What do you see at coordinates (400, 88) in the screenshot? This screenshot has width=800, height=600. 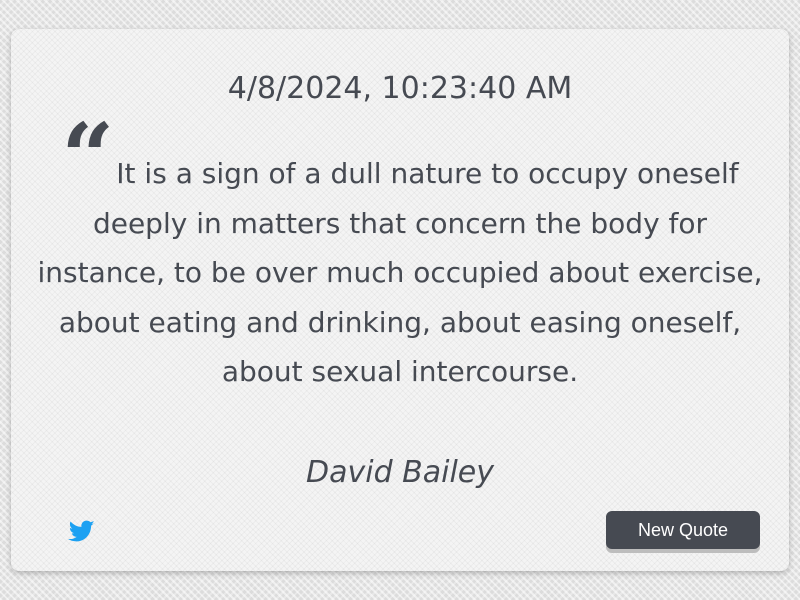 I see `timestamp: 4/8/2024, 10:23:40 AM` at bounding box center [400, 88].